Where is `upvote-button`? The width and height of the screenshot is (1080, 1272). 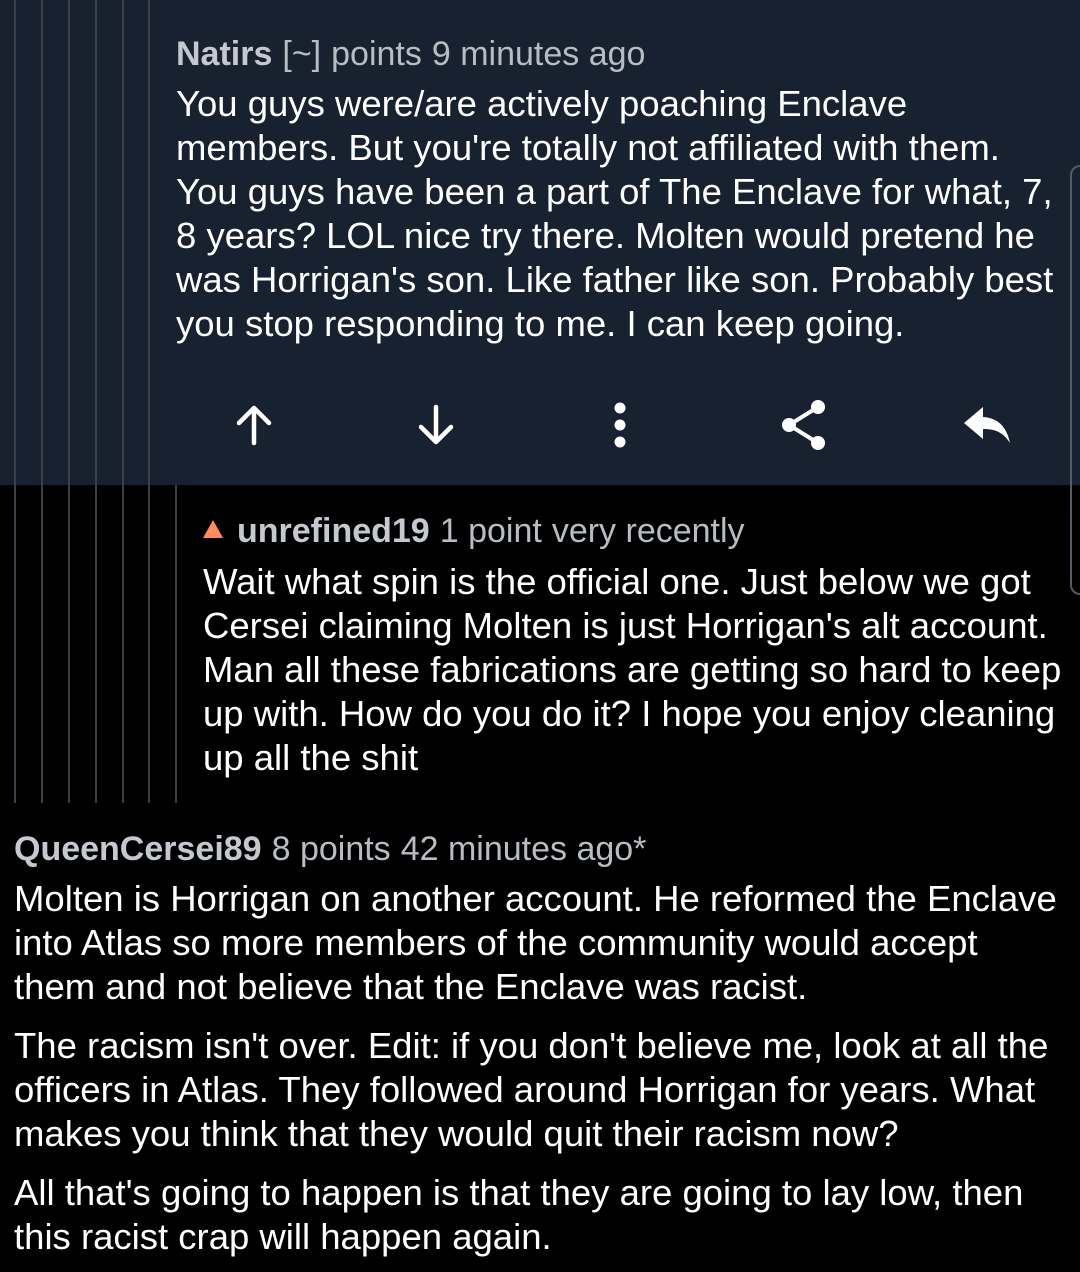
upvote-button is located at coordinates (254, 425).